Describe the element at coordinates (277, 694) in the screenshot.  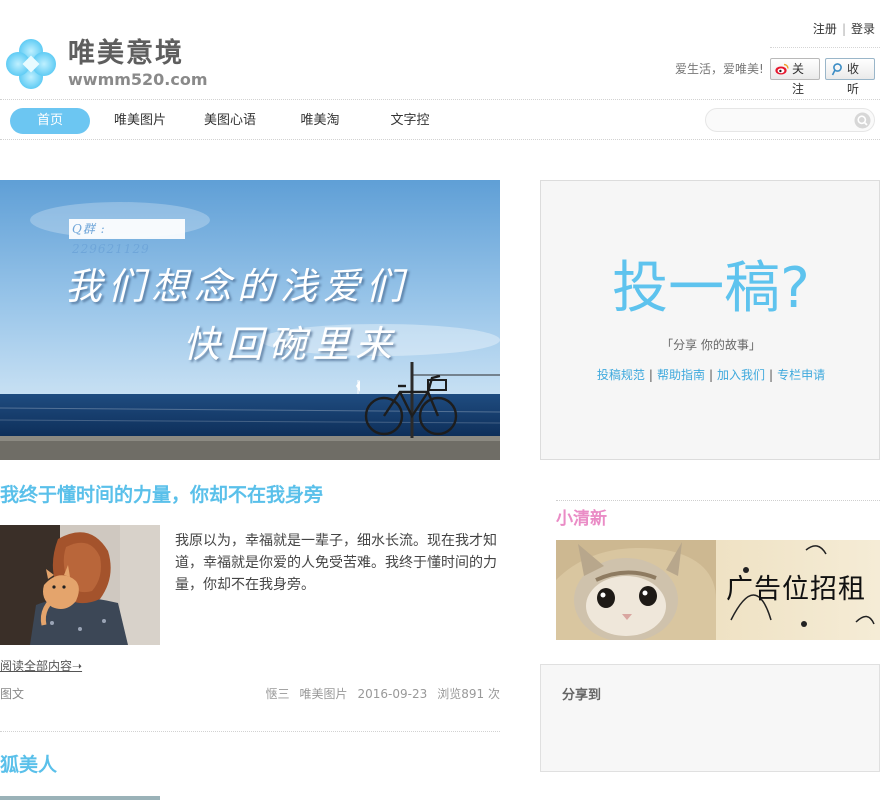
I see `post-author: 惬三` at that location.